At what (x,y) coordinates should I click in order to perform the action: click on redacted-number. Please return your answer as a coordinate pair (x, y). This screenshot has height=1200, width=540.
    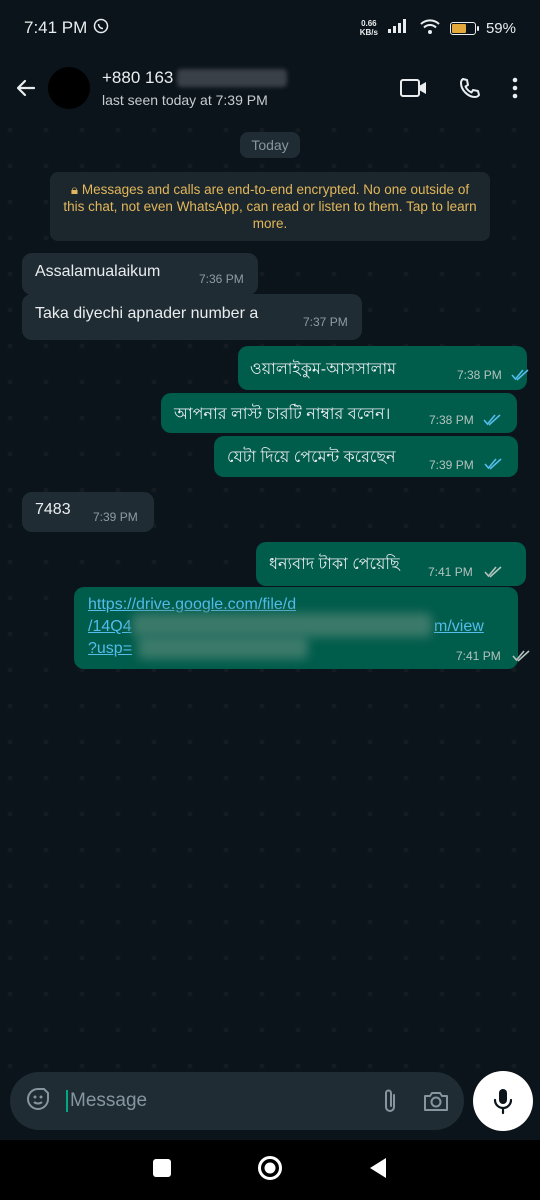
    Looking at the image, I should click on (232, 78).